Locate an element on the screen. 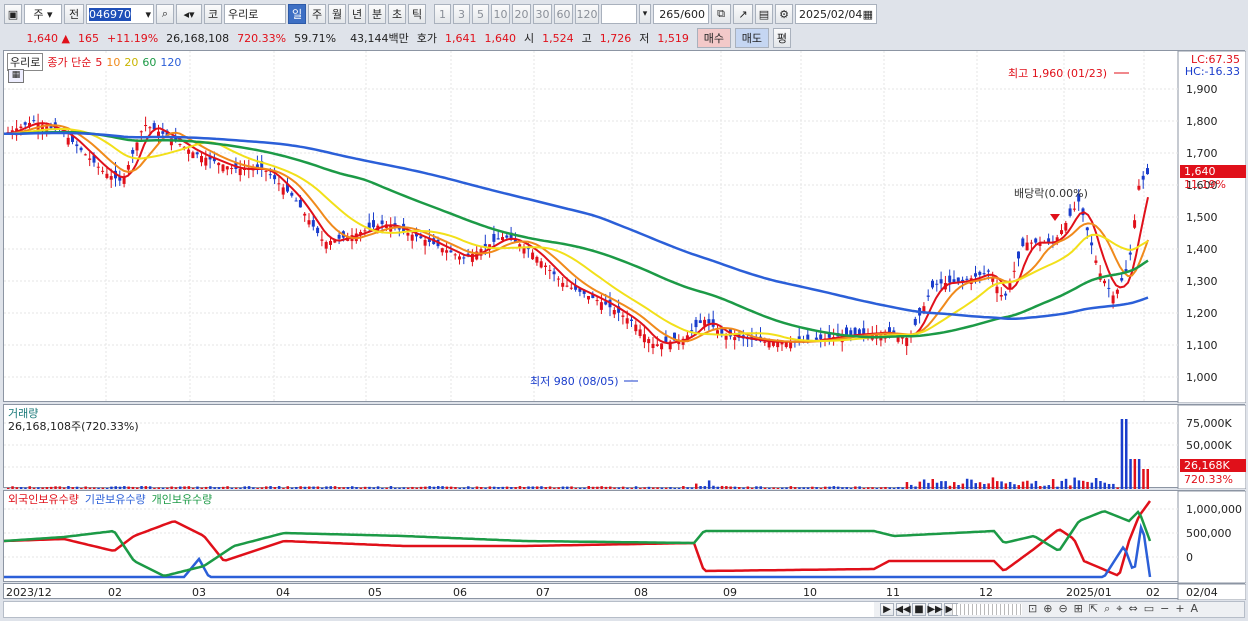 The image size is (1248, 621). zoom-slider is located at coordinates (987, 609).